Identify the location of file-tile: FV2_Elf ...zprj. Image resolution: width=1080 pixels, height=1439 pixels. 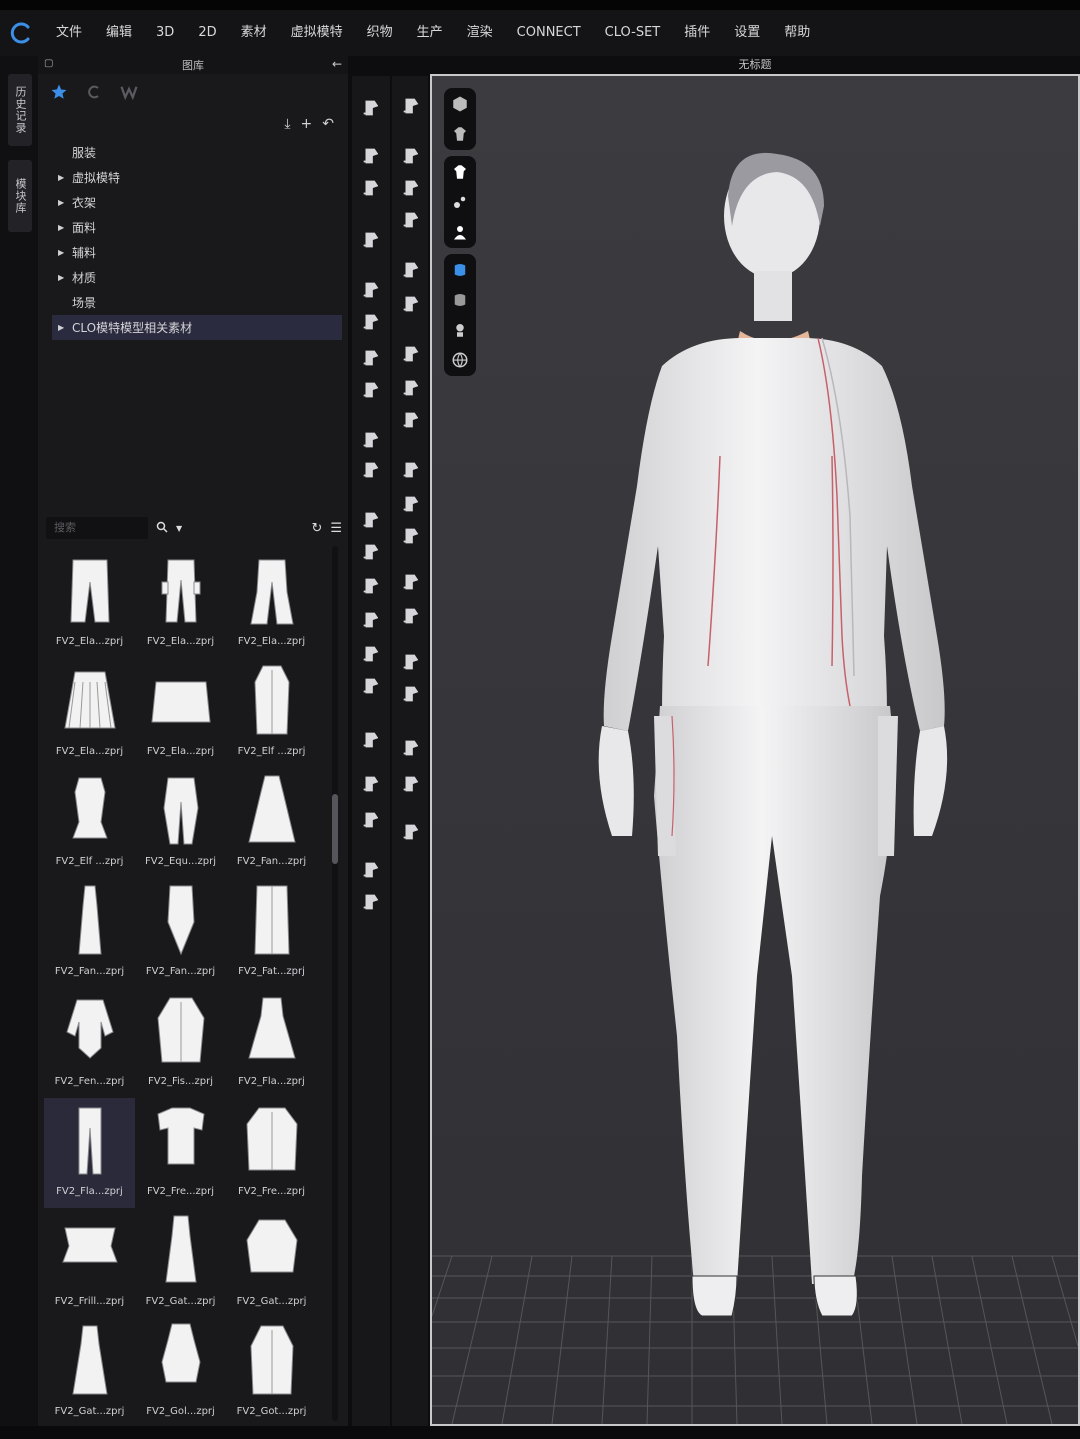
(89, 823).